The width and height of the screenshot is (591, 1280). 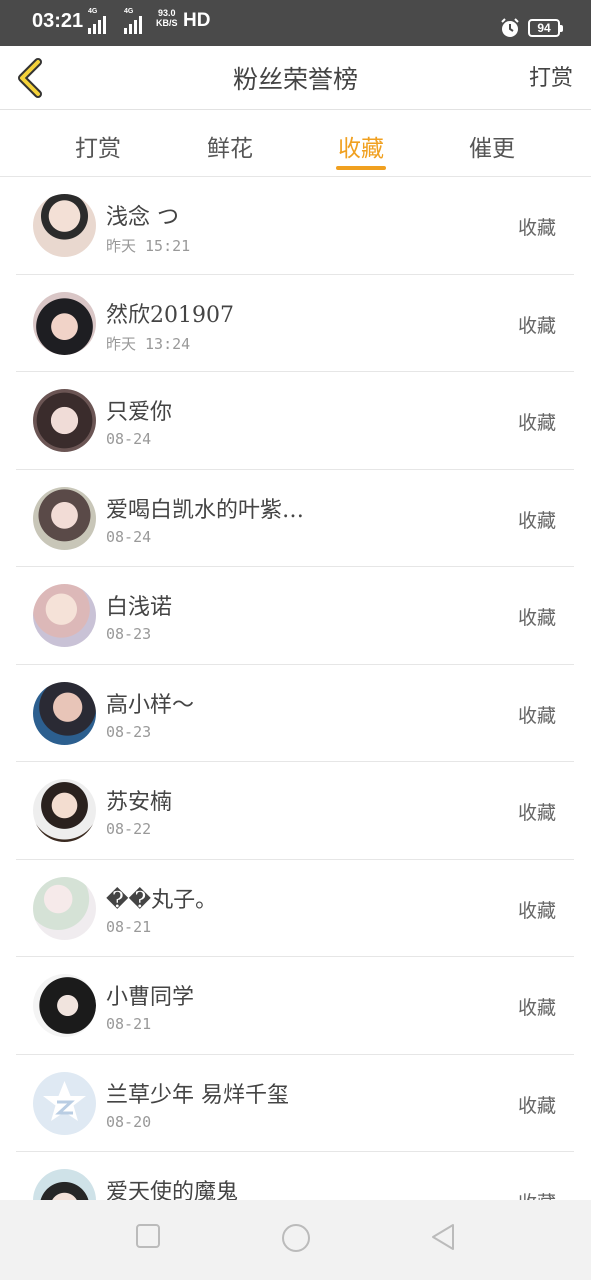 I want to click on system-nav-bar, so click(x=295, y=1240).